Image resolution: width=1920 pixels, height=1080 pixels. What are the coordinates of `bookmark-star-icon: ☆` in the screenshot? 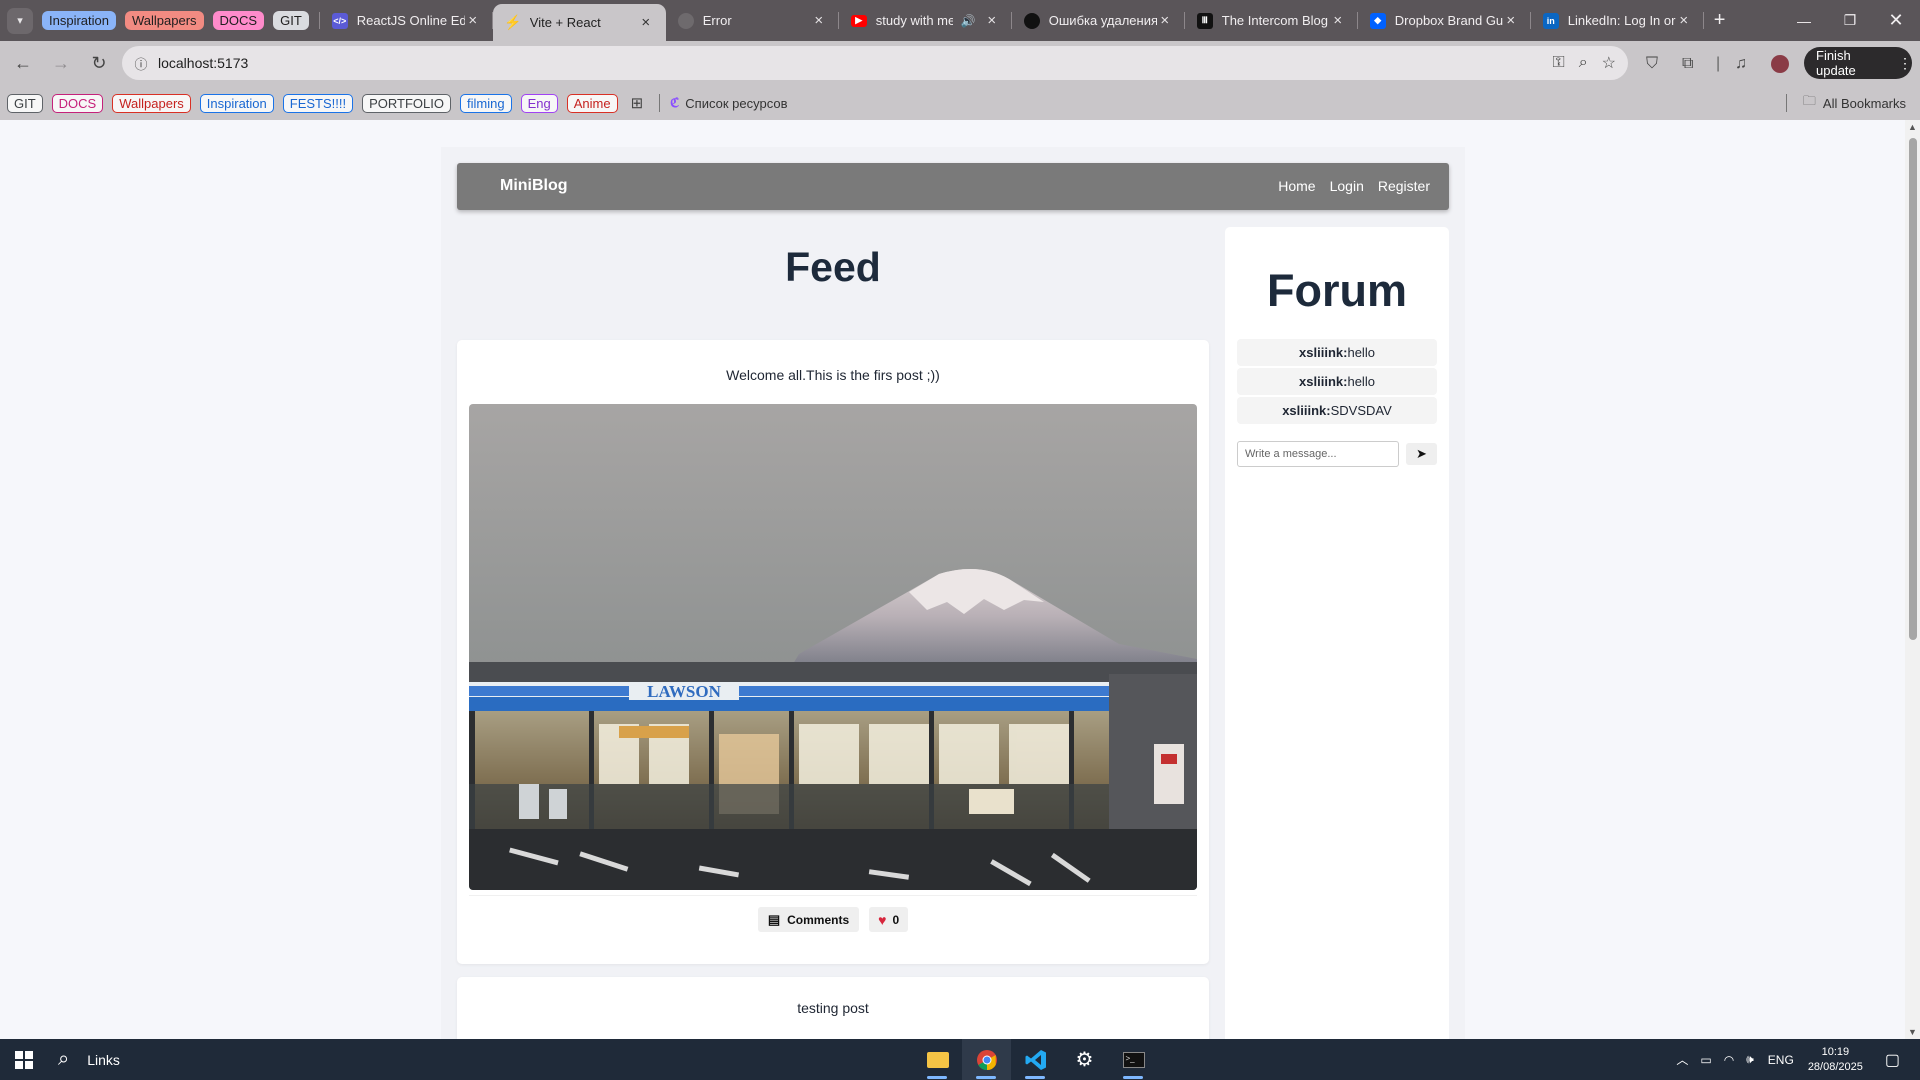 It's located at (1609, 63).